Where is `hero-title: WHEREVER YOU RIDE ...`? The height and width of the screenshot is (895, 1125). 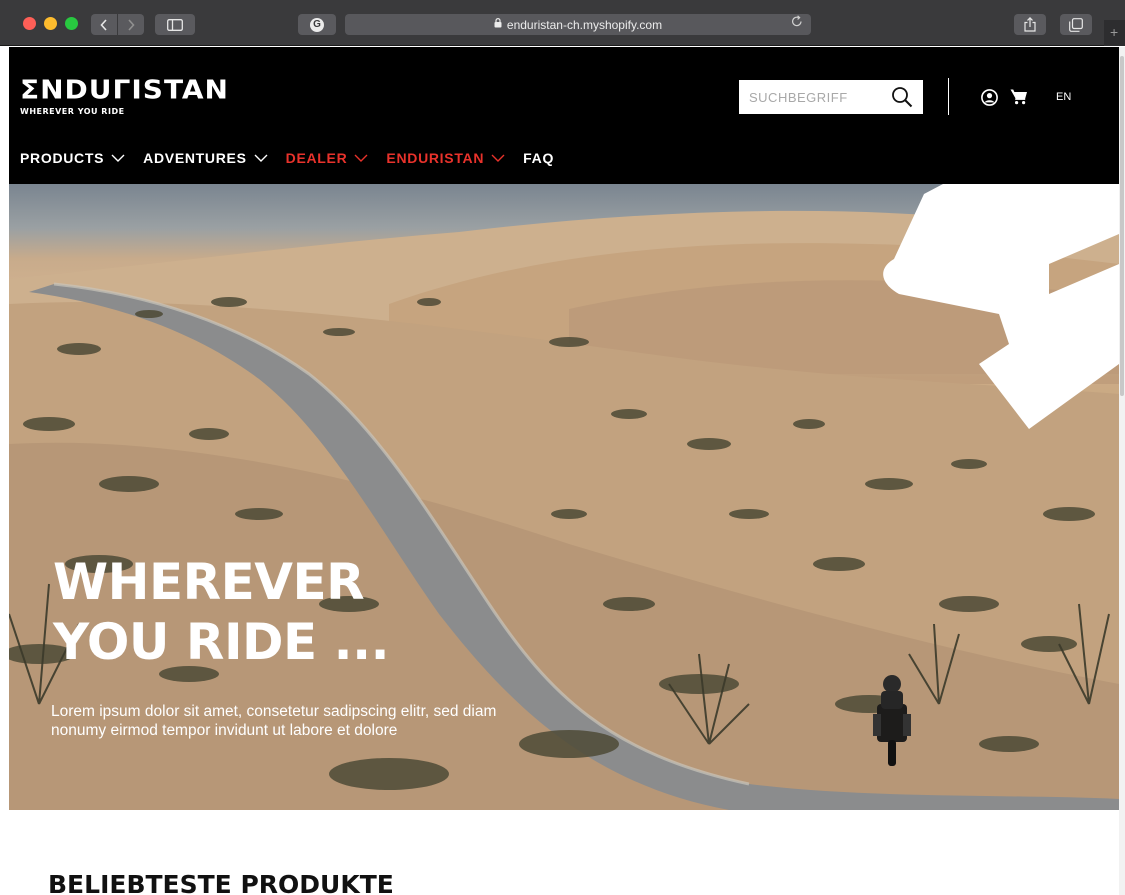 hero-title: WHEREVER YOU RIDE ... is located at coordinates (221, 612).